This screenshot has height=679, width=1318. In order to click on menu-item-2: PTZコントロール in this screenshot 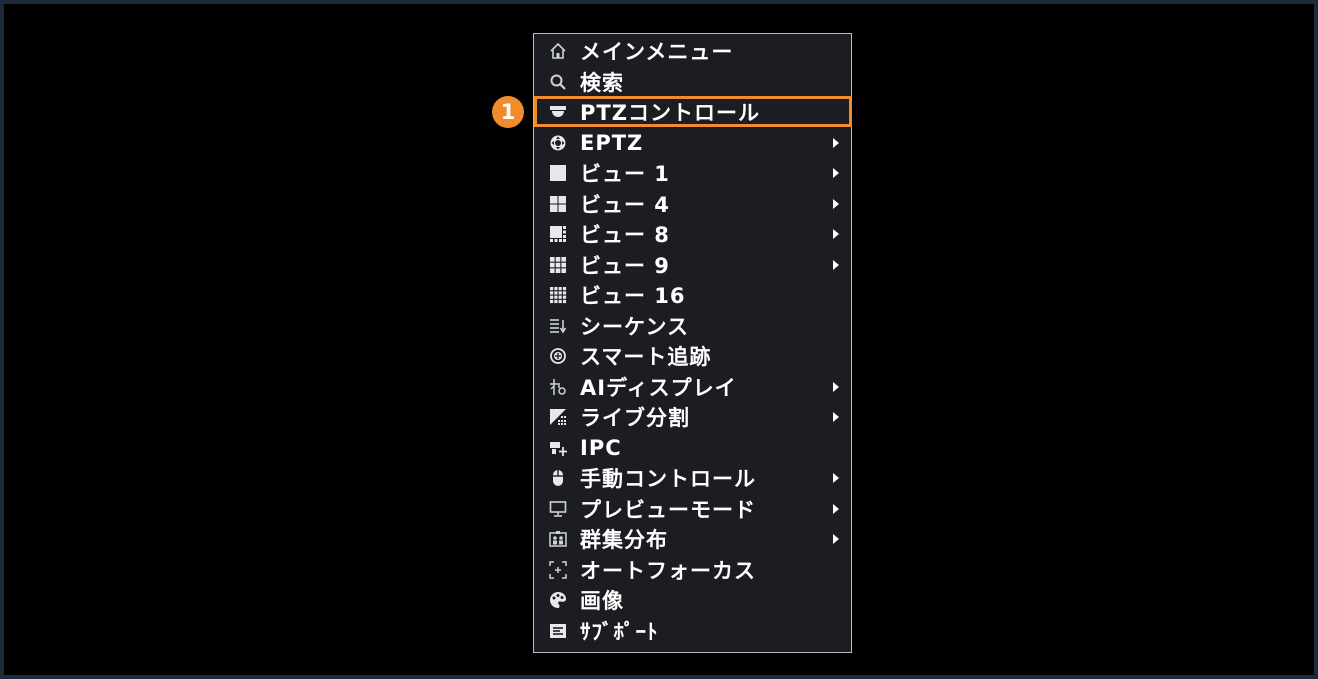, I will do `click(693, 112)`.